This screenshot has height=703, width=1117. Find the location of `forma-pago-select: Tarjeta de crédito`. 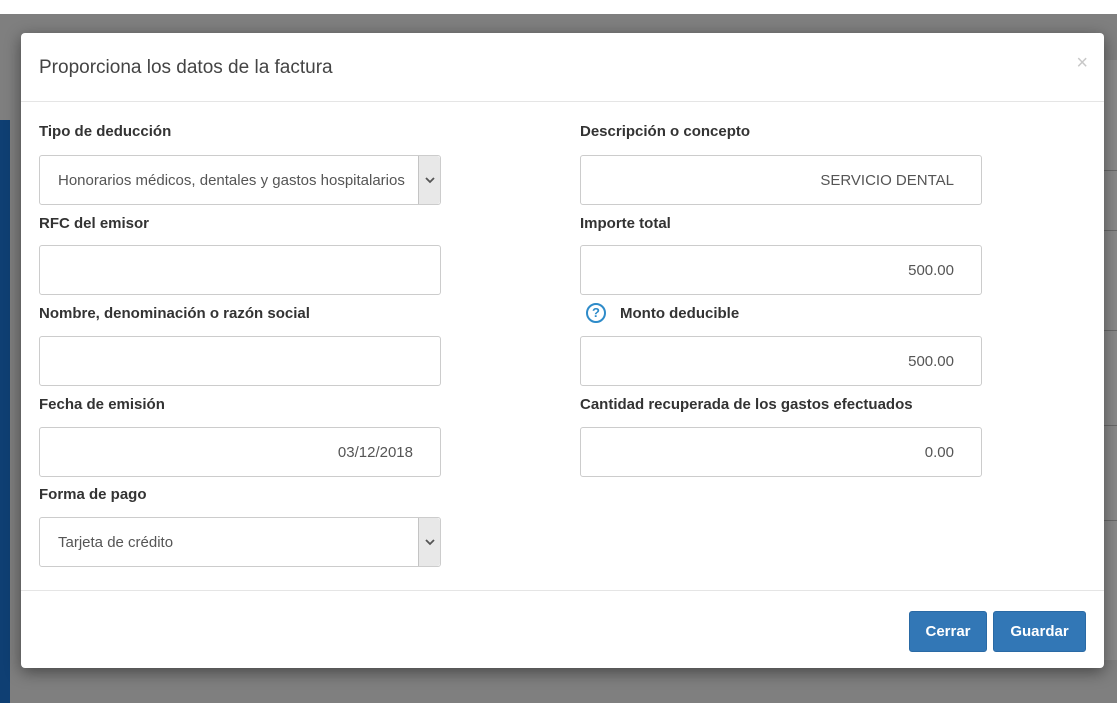

forma-pago-select: Tarjeta de crédito is located at coordinates (240, 542).